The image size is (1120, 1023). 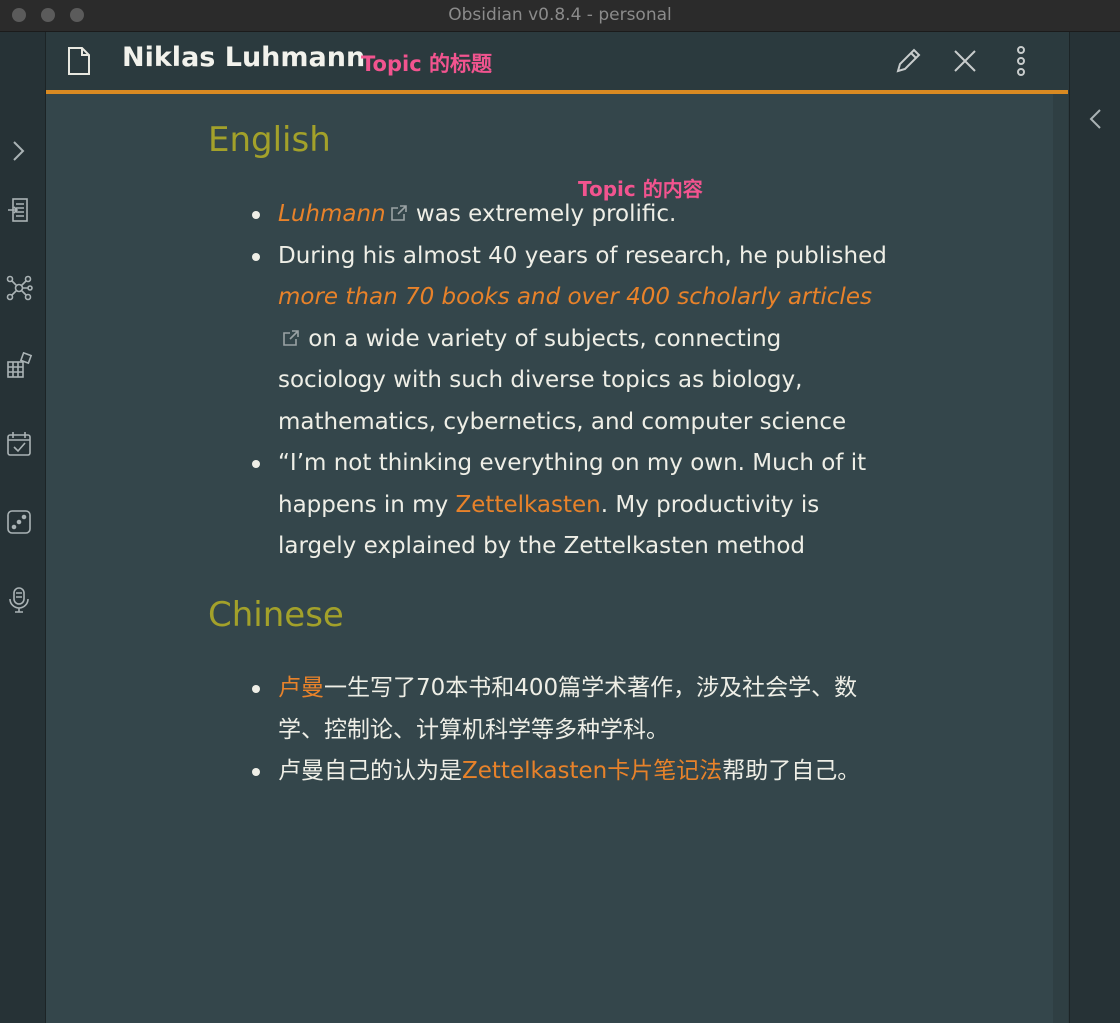 I want to click on list-item: Luhmann was extremely prolific., so click(x=568, y=215).